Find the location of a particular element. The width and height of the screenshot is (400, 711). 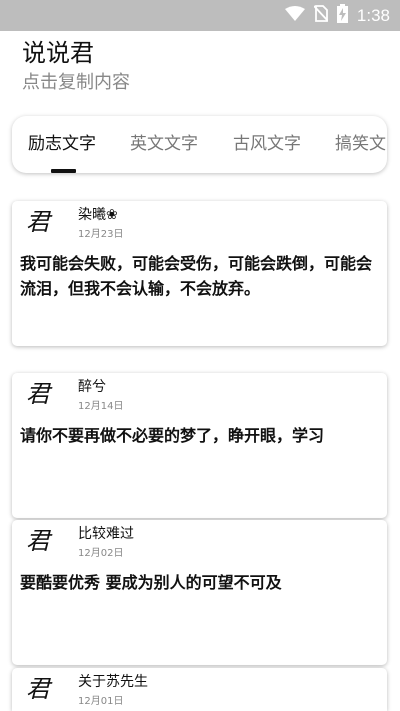

post-date: 12月14日 is located at coordinates (101, 406).